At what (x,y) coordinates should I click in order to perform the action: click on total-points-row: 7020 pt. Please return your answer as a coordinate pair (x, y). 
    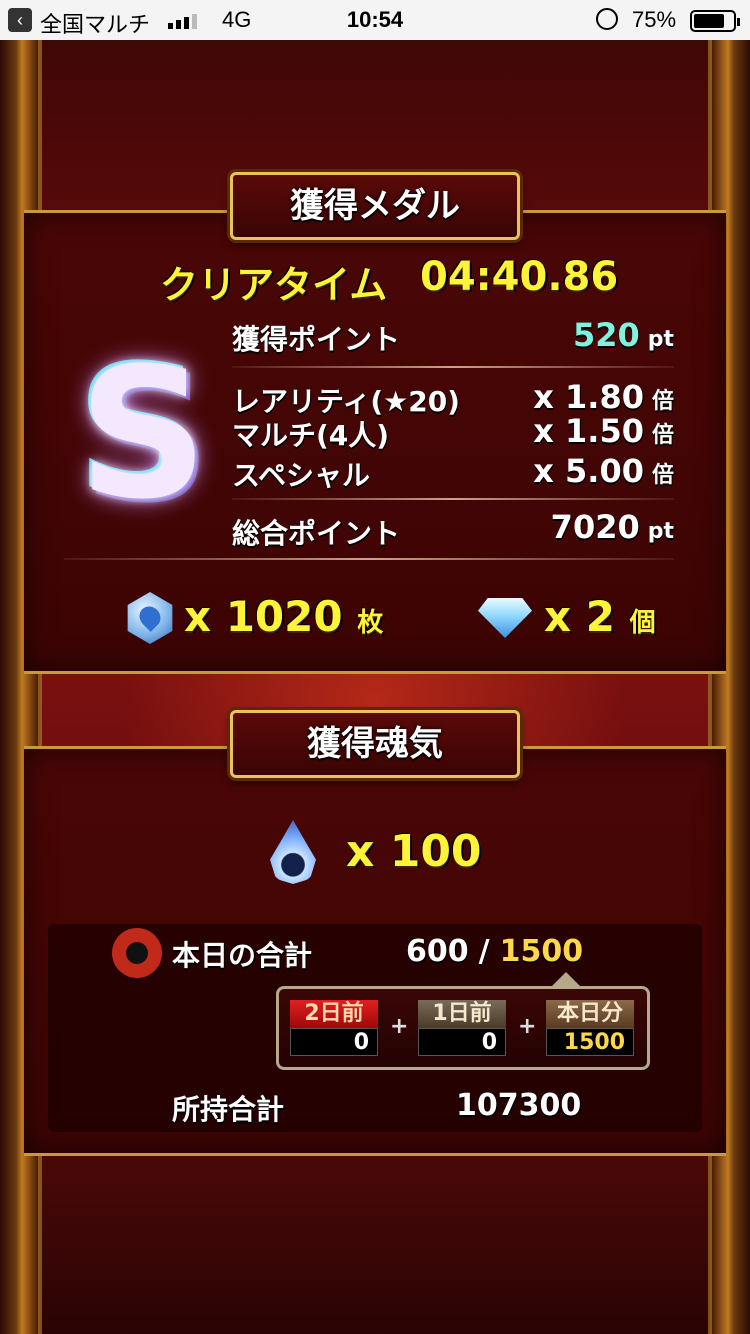
    Looking at the image, I should click on (612, 527).